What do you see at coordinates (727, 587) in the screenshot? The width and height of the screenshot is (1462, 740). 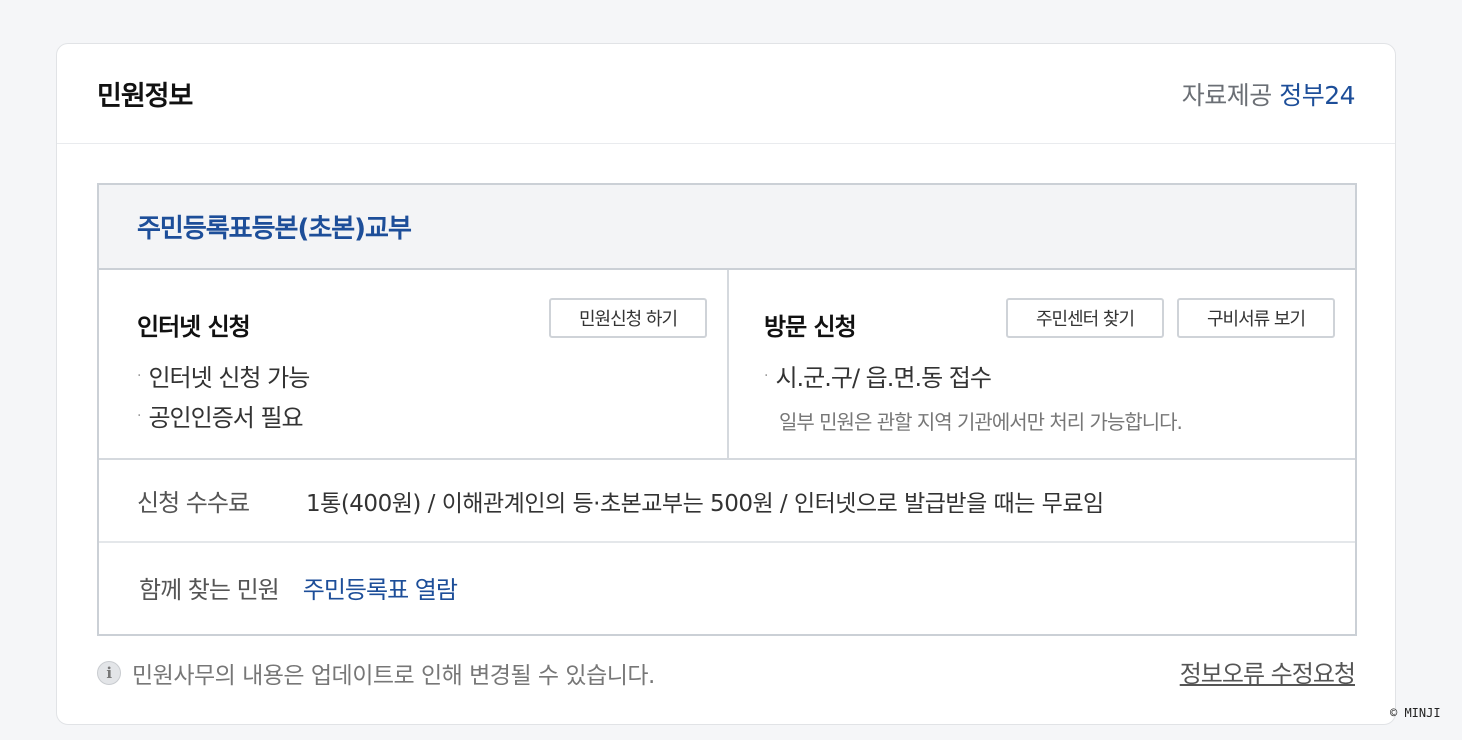 I see `related-services-row: 함께 찾는 민원 주민등록표 열람` at bounding box center [727, 587].